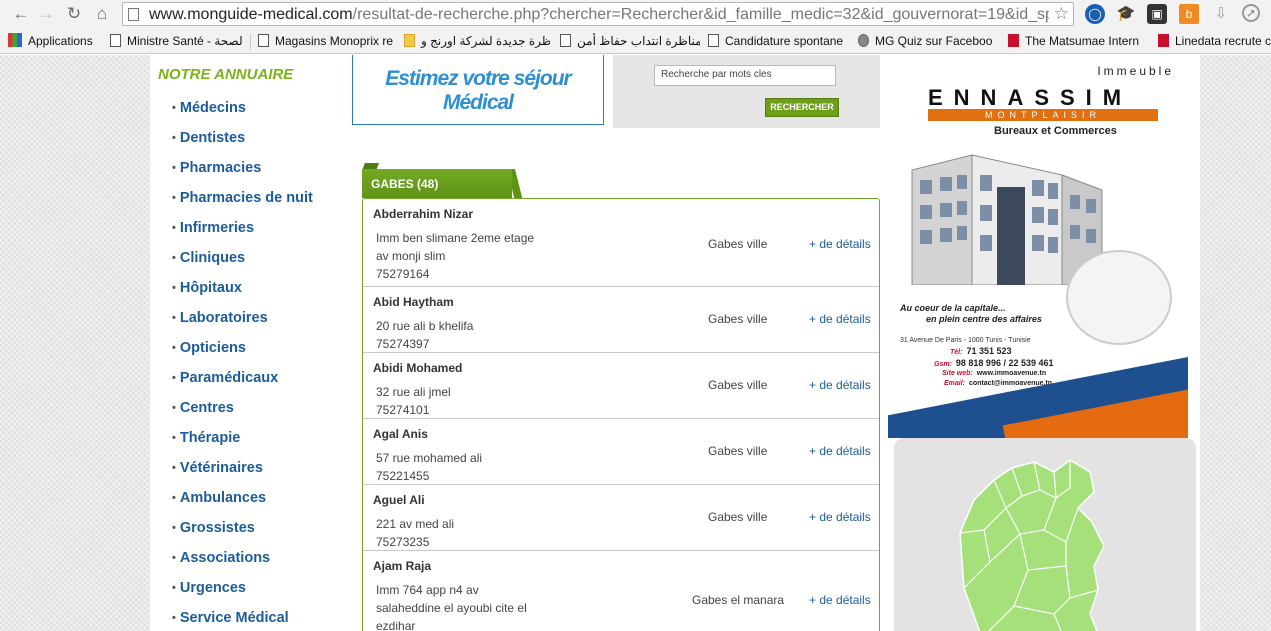  What do you see at coordinates (221, 558) in the screenshot?
I see `annuaire-link: • Associations` at bounding box center [221, 558].